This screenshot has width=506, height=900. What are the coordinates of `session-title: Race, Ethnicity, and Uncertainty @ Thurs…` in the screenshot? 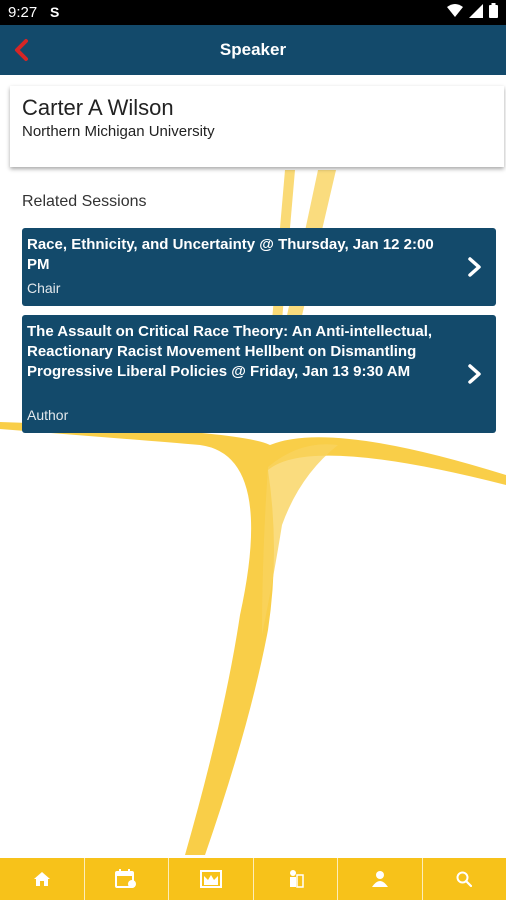 It's located at (230, 254).